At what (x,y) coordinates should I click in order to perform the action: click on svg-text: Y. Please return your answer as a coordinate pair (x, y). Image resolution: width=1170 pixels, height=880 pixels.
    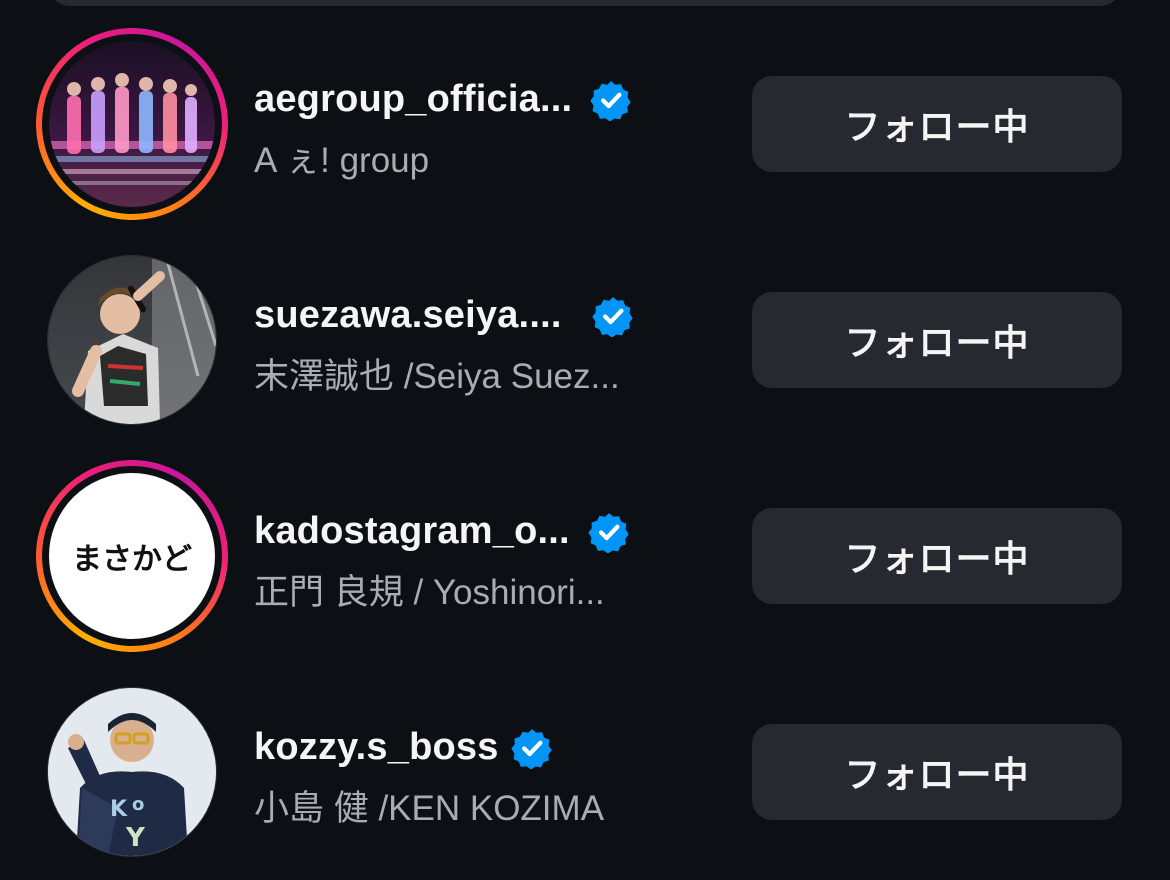
    Looking at the image, I should click on (135, 838).